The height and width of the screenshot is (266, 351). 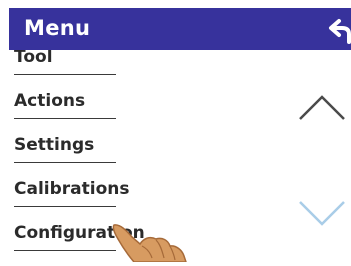 I want to click on menu-item-actions: Actions, so click(x=65, y=97).